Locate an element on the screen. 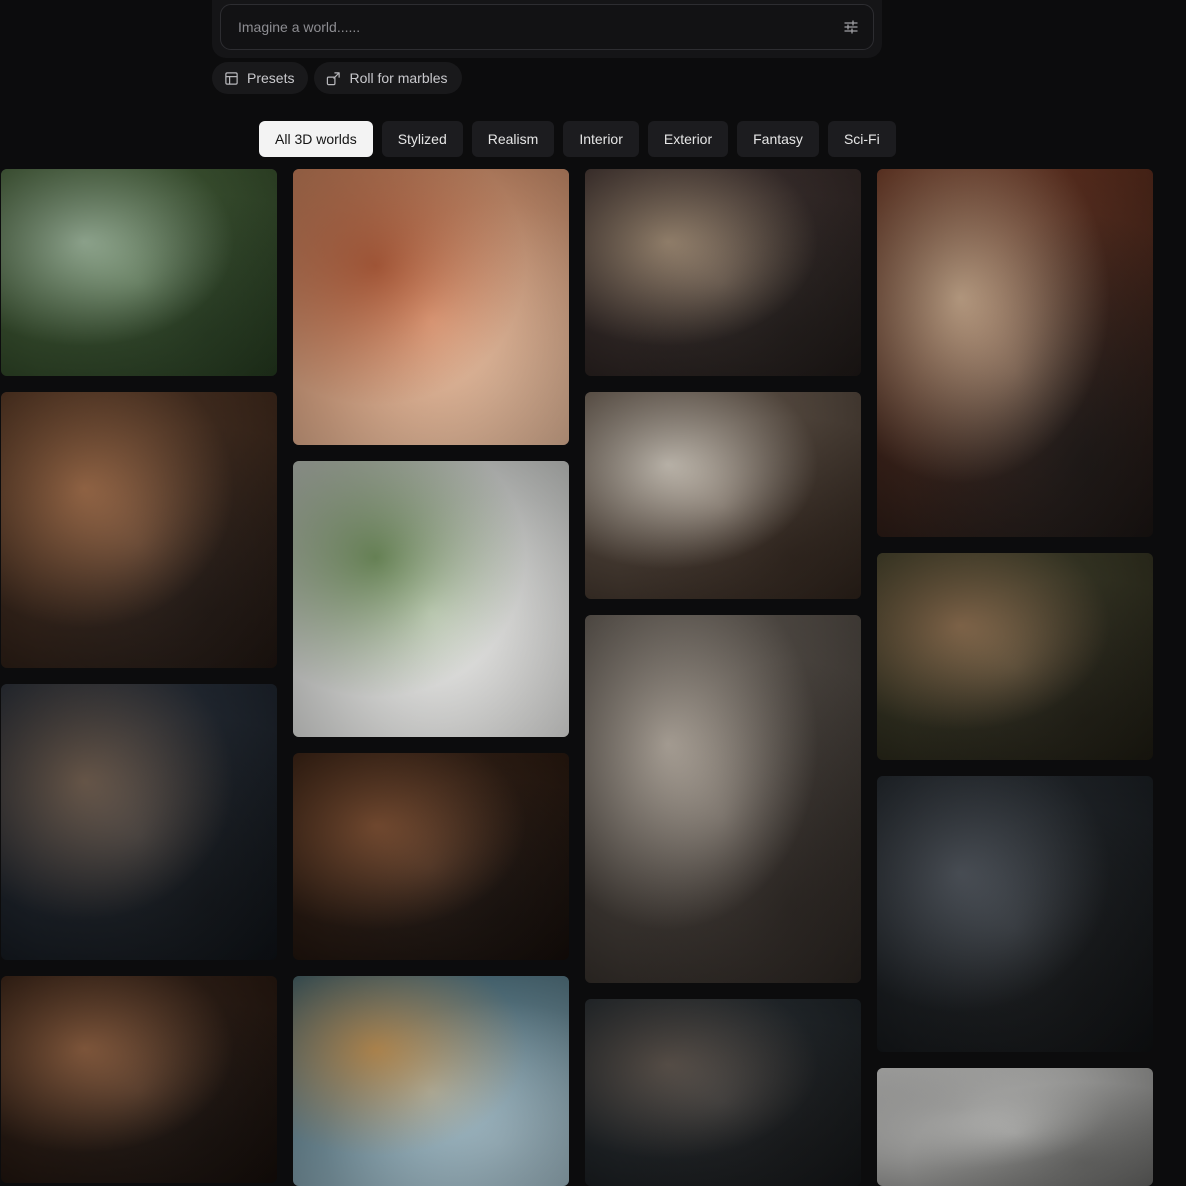 The image size is (1186, 1186). world-tile-spaceship-bedroom is located at coordinates (139, 822).